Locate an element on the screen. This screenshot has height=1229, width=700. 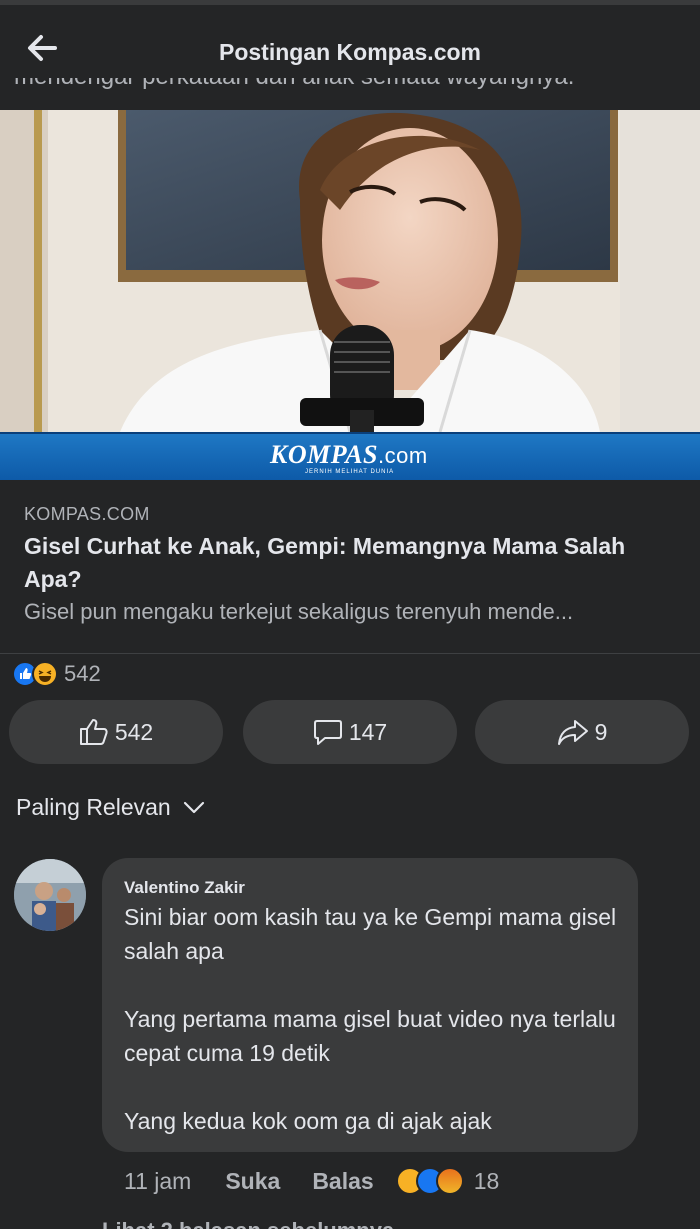
share-button: 9 is located at coordinates (582, 732).